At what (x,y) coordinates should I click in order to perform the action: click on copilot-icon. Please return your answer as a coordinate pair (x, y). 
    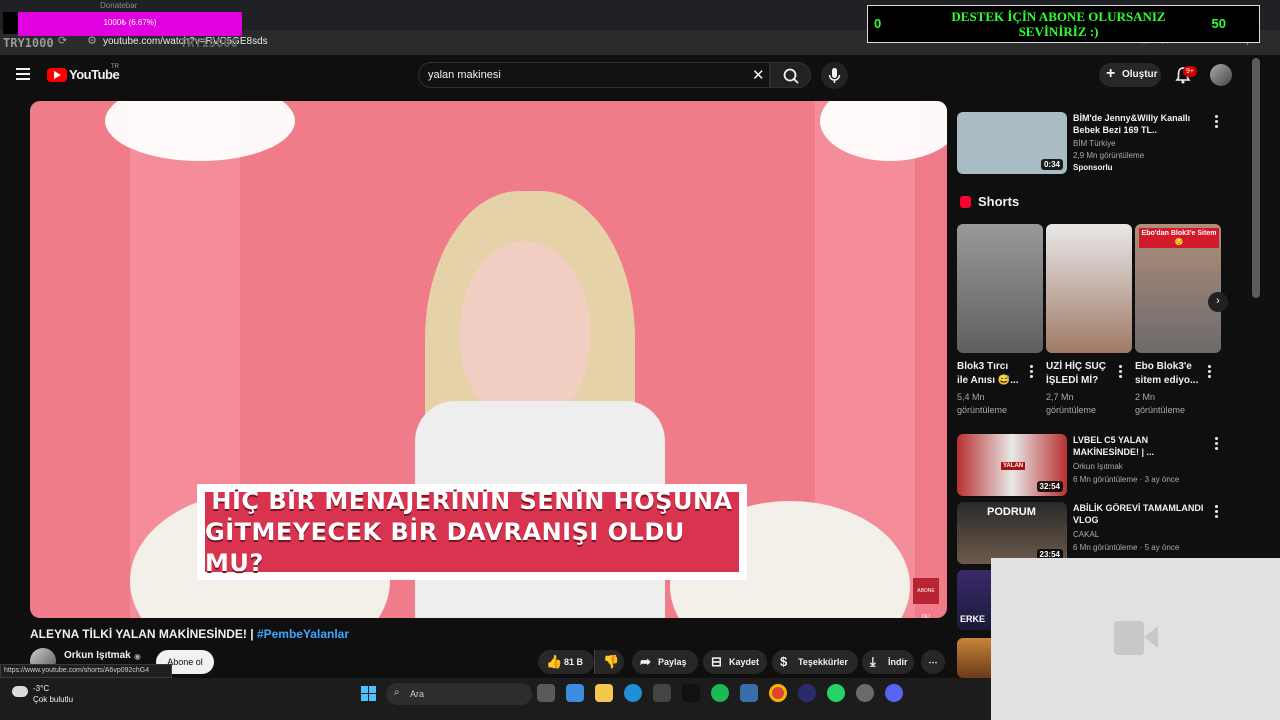
    Looking at the image, I should click on (575, 693).